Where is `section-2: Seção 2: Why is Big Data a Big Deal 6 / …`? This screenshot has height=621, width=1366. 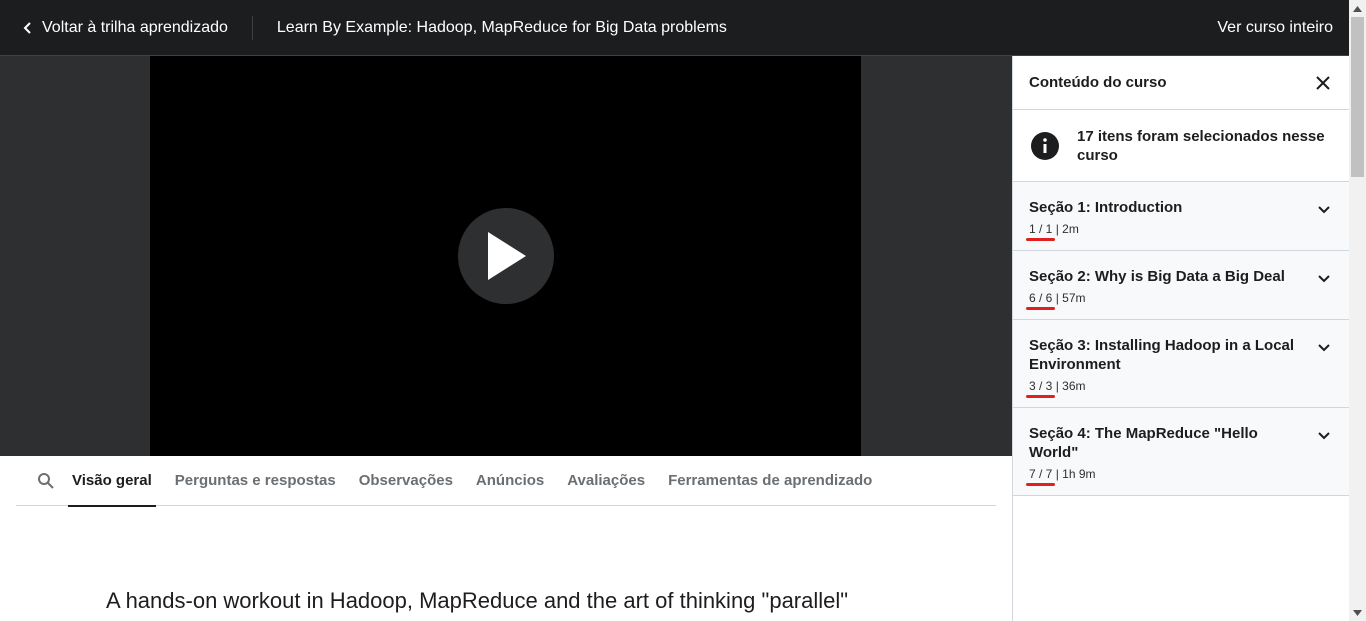
section-2: Seção 2: Why is Big Data a Big Deal 6 / … is located at coordinates (1181, 285).